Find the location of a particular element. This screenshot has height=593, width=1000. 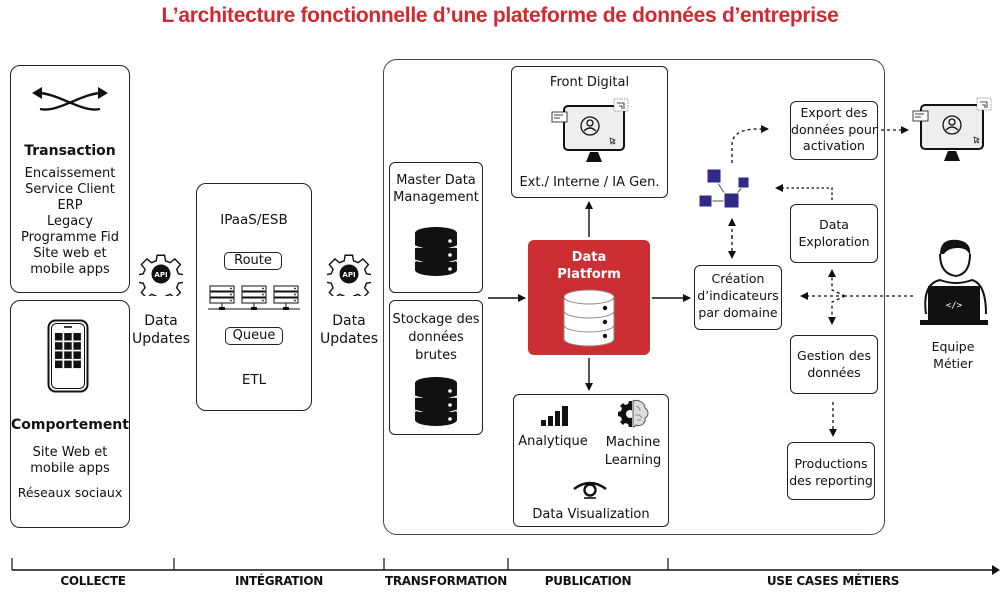

arrow-hub-to-exploration is located at coordinates (837, 283).